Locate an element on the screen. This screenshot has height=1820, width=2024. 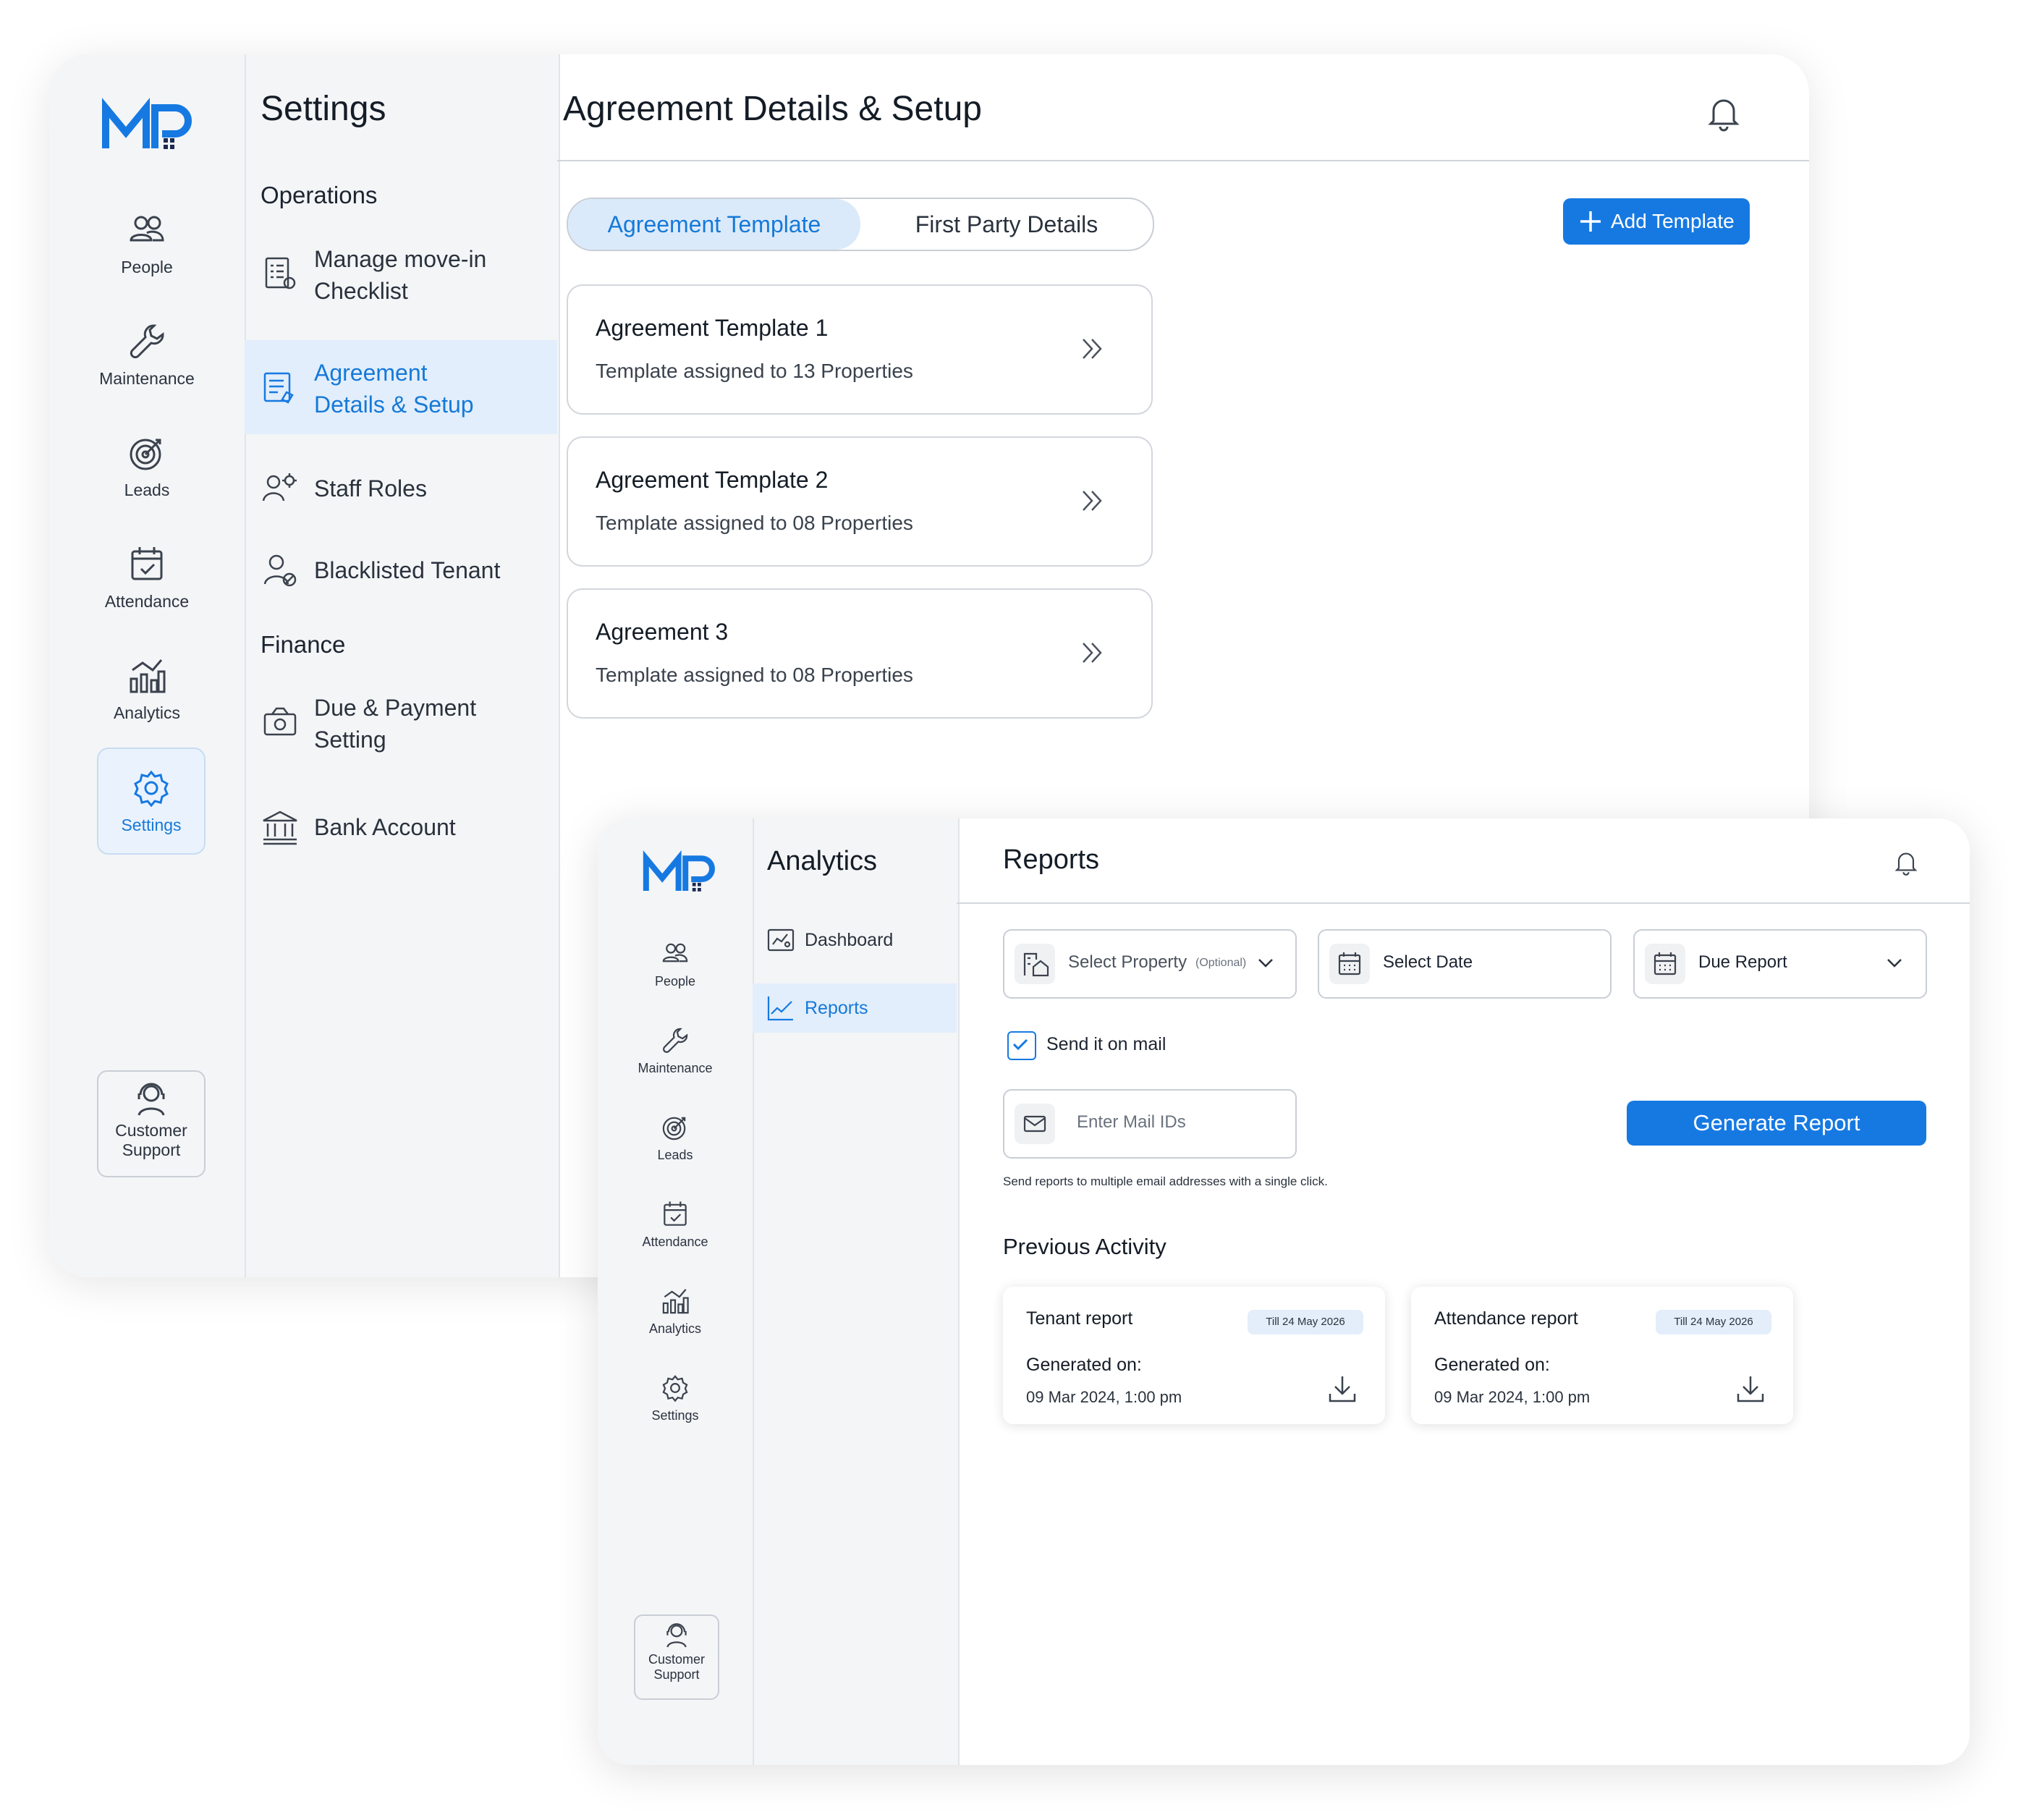
generated-label: Generated on: is located at coordinates (1084, 1365).